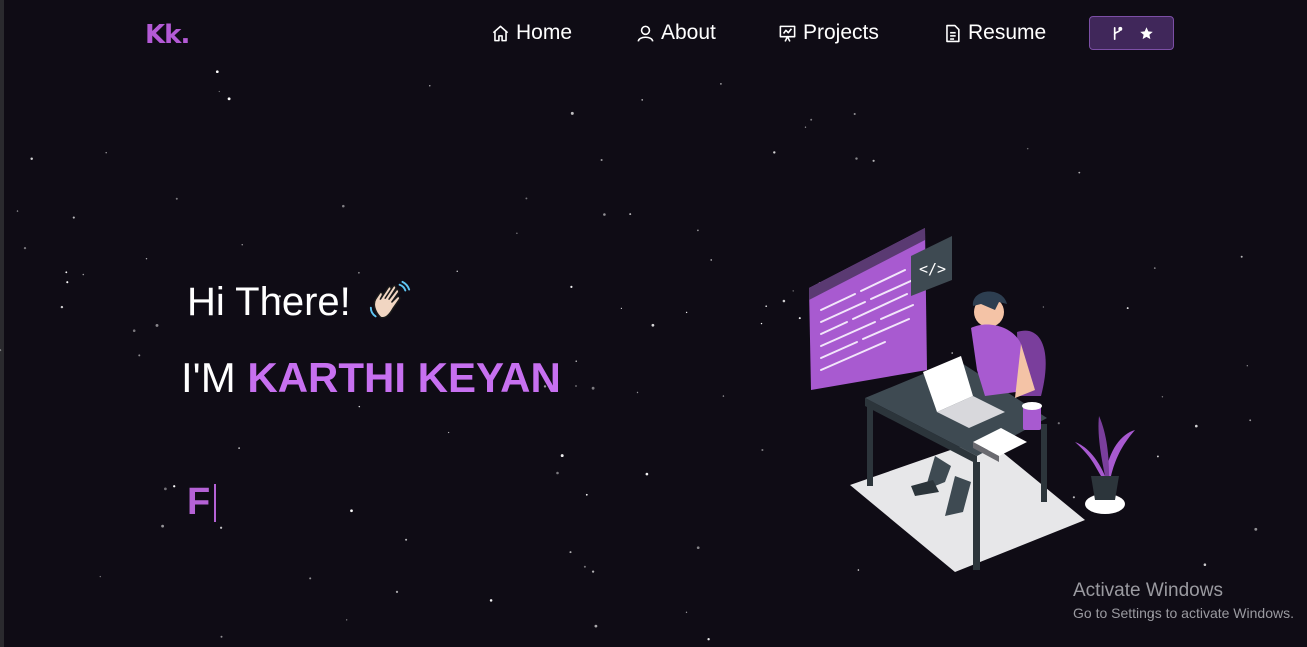 The image size is (1307, 647). Describe the element at coordinates (841, 32) in the screenshot. I see `nav-projects-label: Projects` at that location.